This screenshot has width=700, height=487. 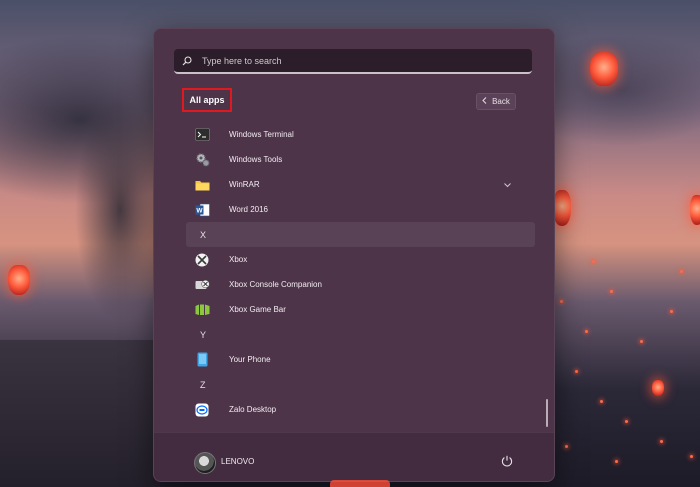 What do you see at coordinates (353, 409) in the screenshot?
I see `app-zalo-desktop: Zalo Desktop` at bounding box center [353, 409].